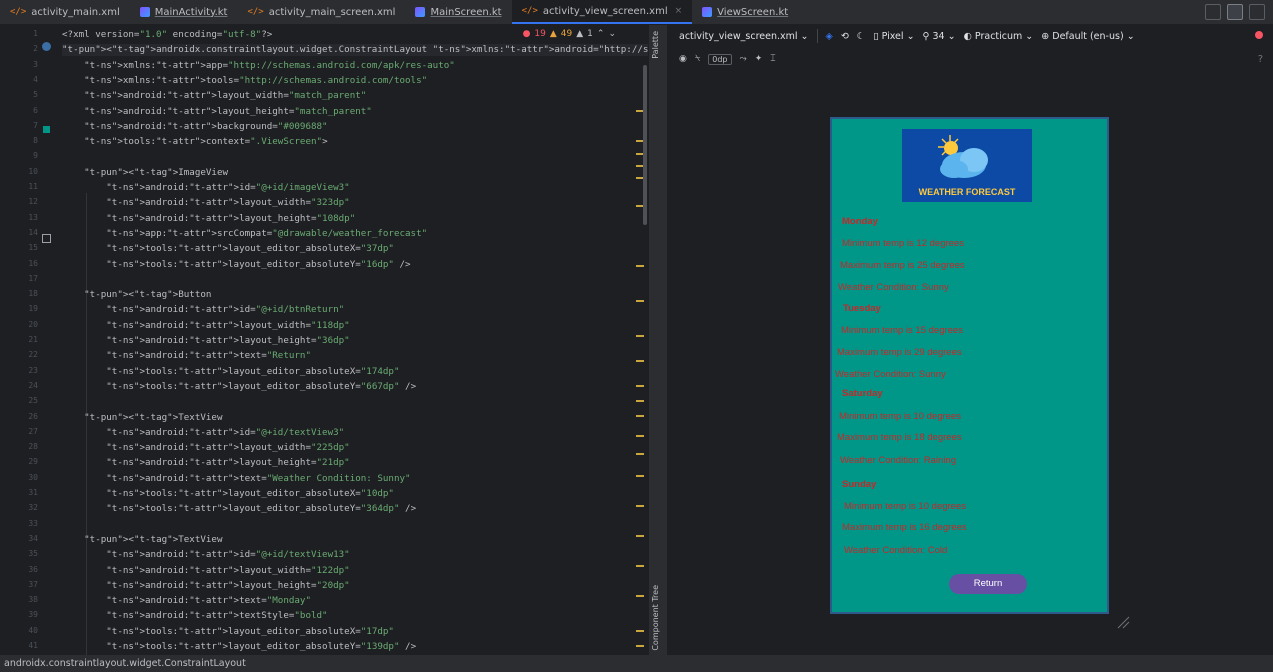 Image resolution: width=1273 pixels, height=672 pixels. What do you see at coordinates (655, 618) in the screenshot?
I see `component-tree-tab: Component Tree` at bounding box center [655, 618].